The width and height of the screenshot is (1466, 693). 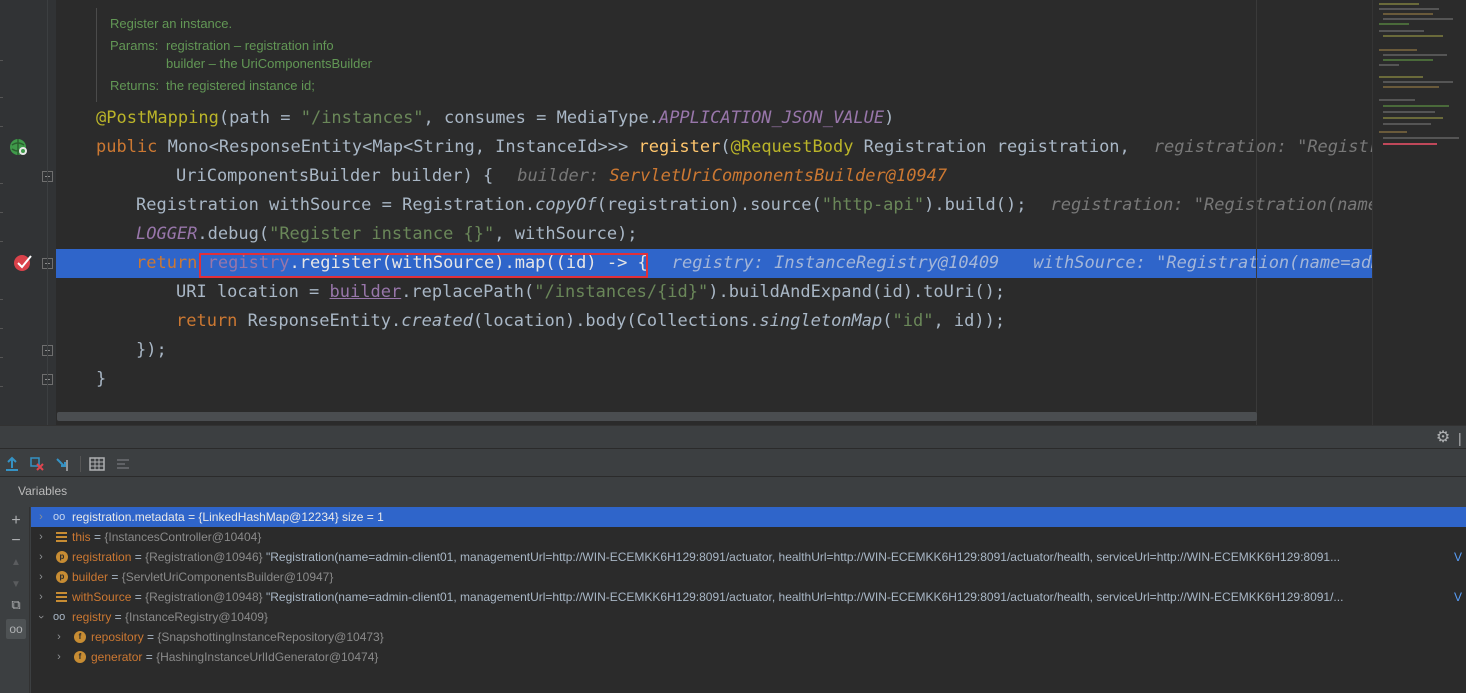 I want to click on run-to-cursor-icon, so click(x=63, y=464).